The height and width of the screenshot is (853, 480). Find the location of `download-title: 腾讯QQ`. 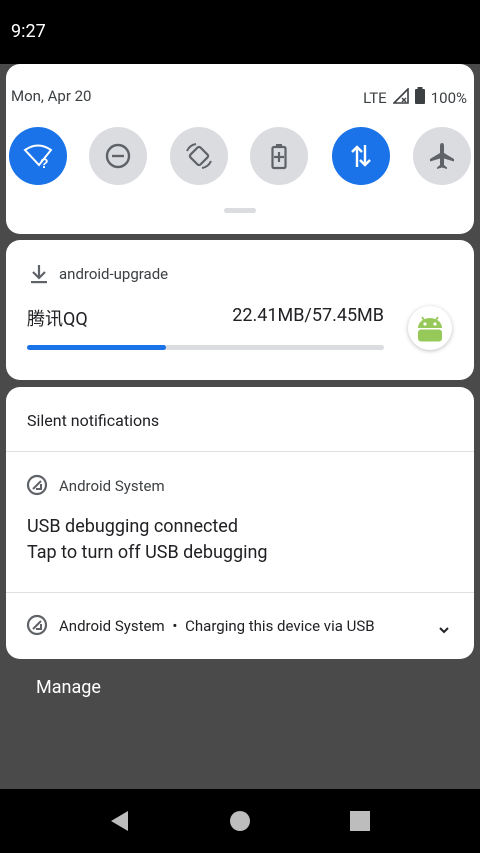

download-title: 腾讯QQ is located at coordinates (57, 319).